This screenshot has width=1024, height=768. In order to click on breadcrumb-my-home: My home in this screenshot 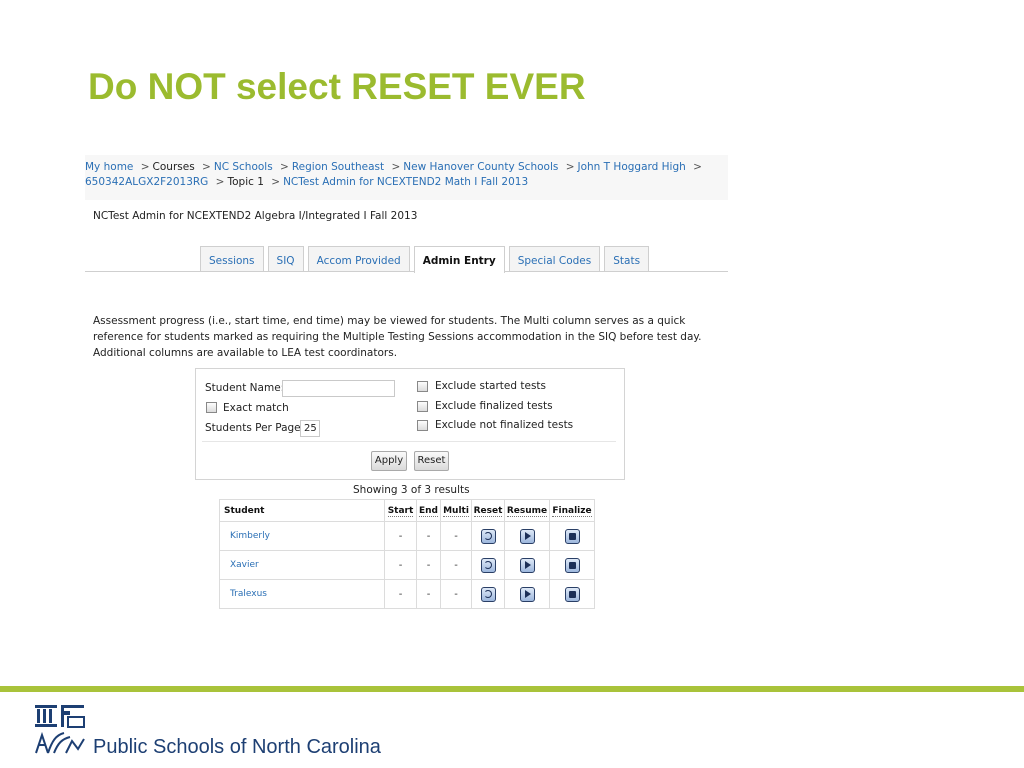, I will do `click(109, 167)`.